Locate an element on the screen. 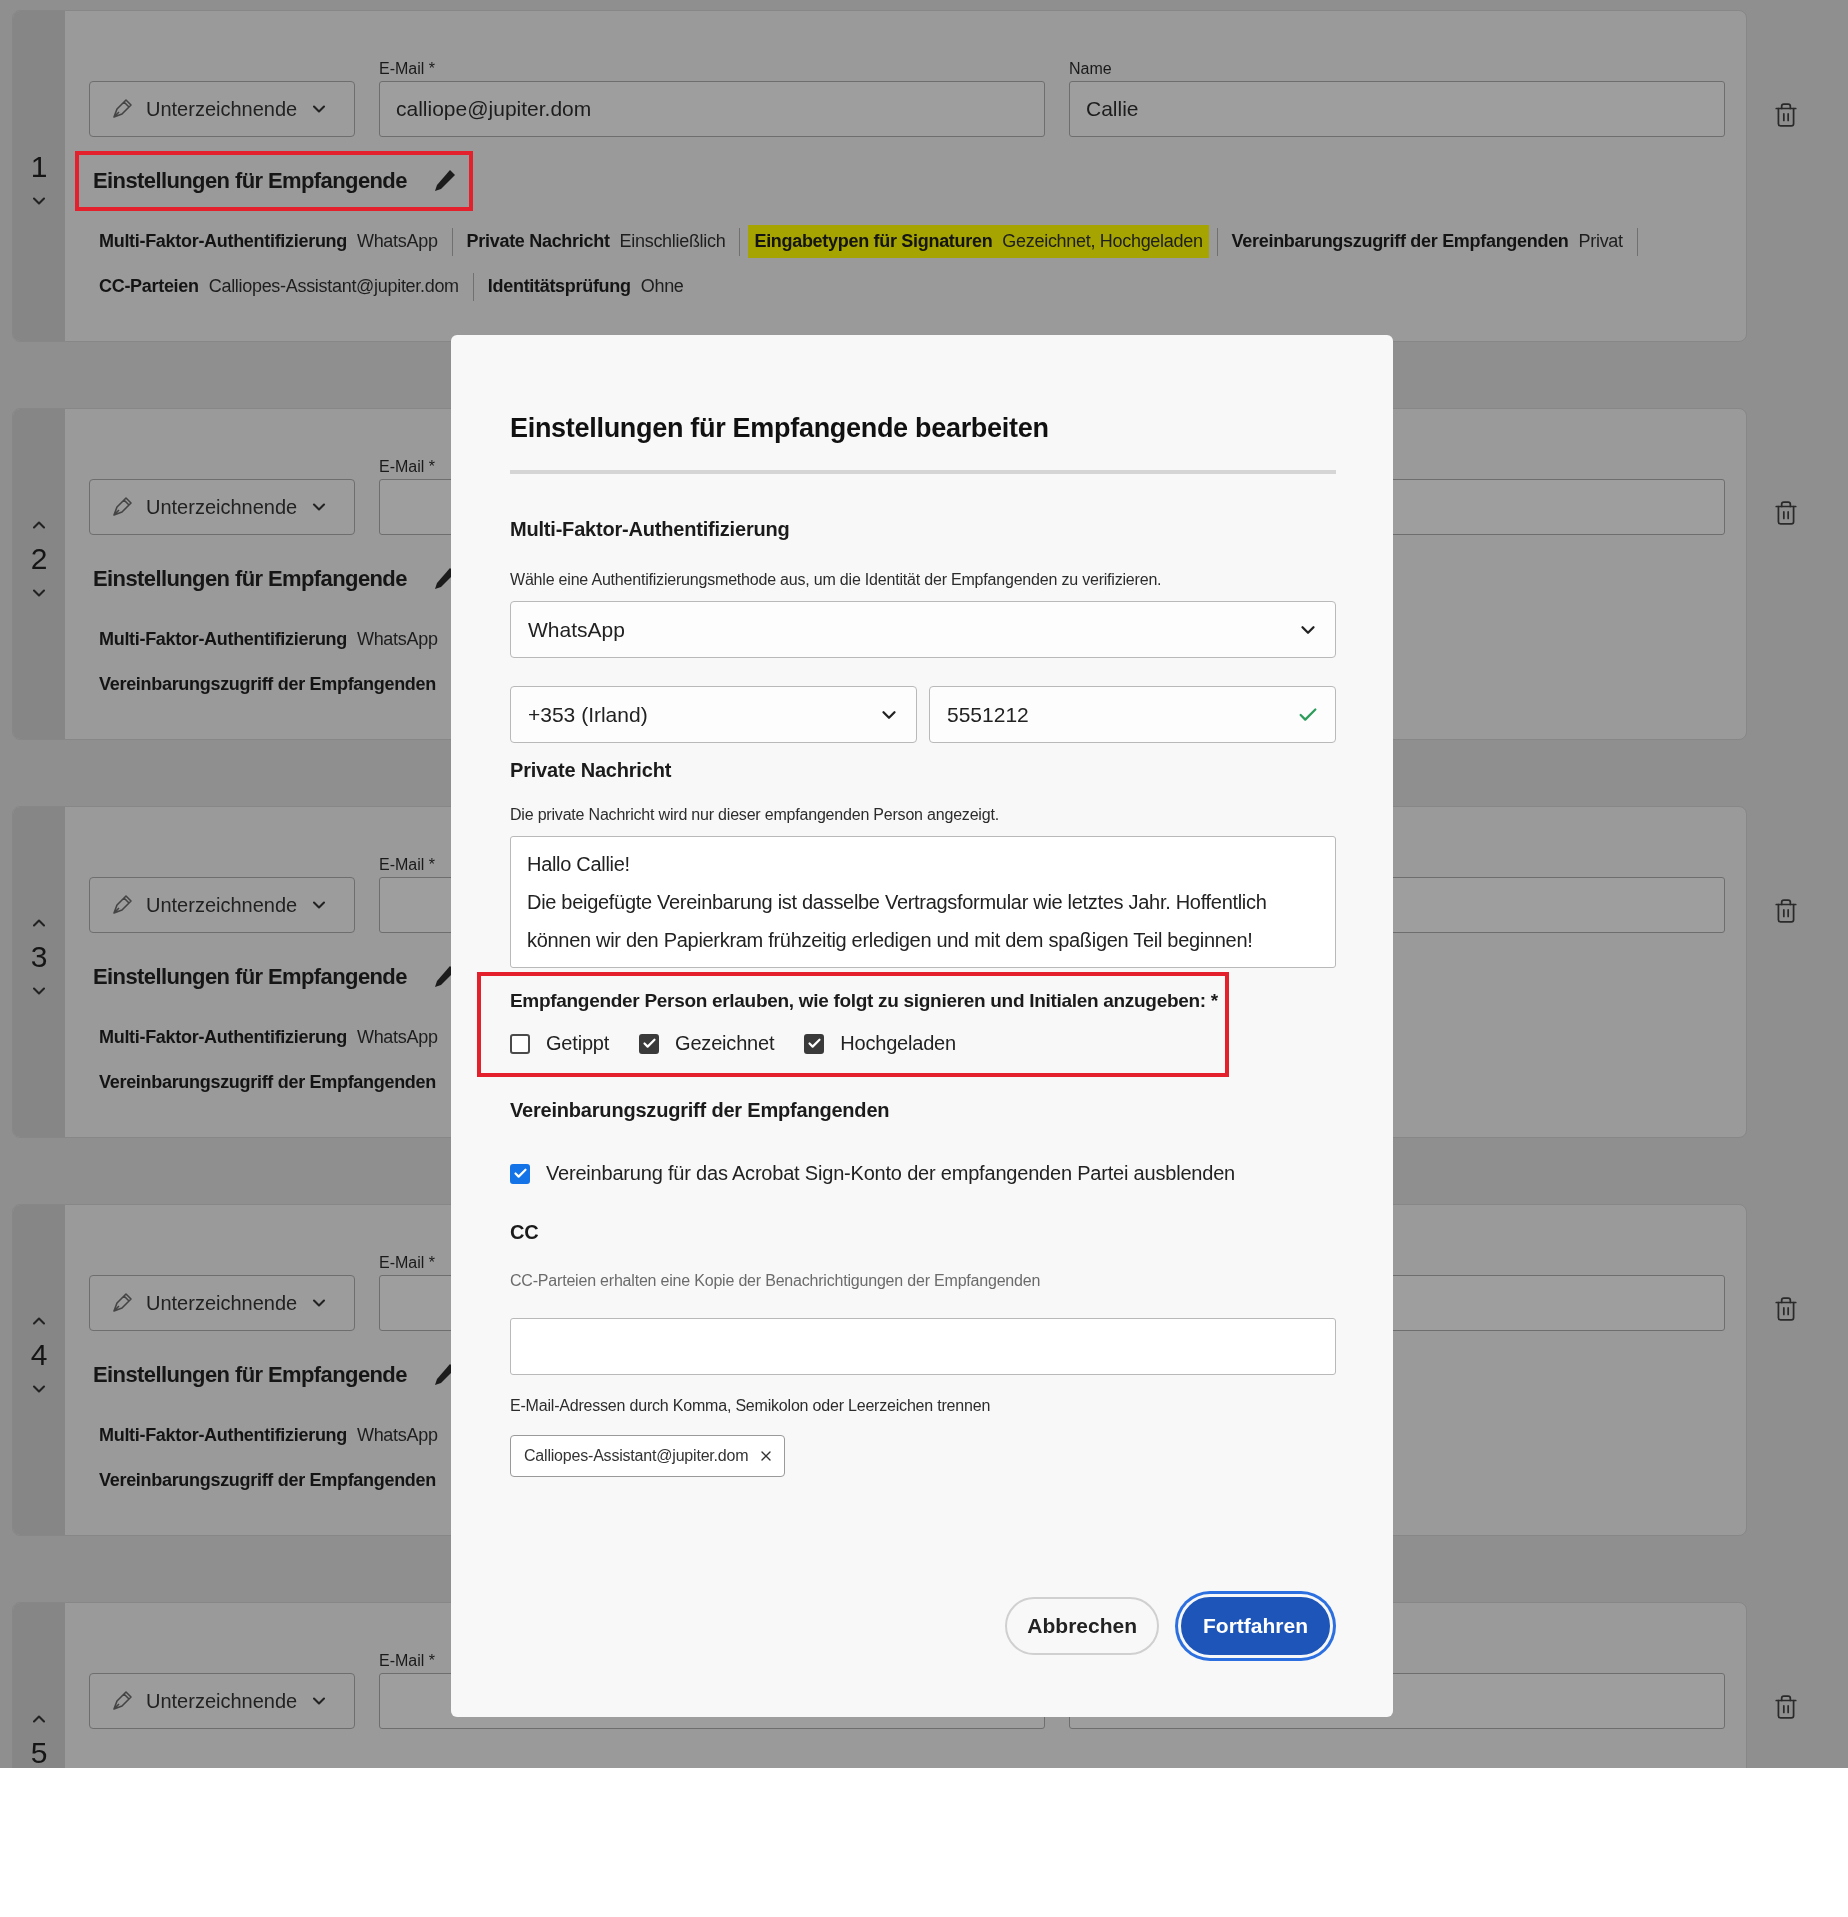 Image resolution: width=1848 pixels, height=1917 pixels. cancel-button: Abbrechen is located at coordinates (1082, 1626).